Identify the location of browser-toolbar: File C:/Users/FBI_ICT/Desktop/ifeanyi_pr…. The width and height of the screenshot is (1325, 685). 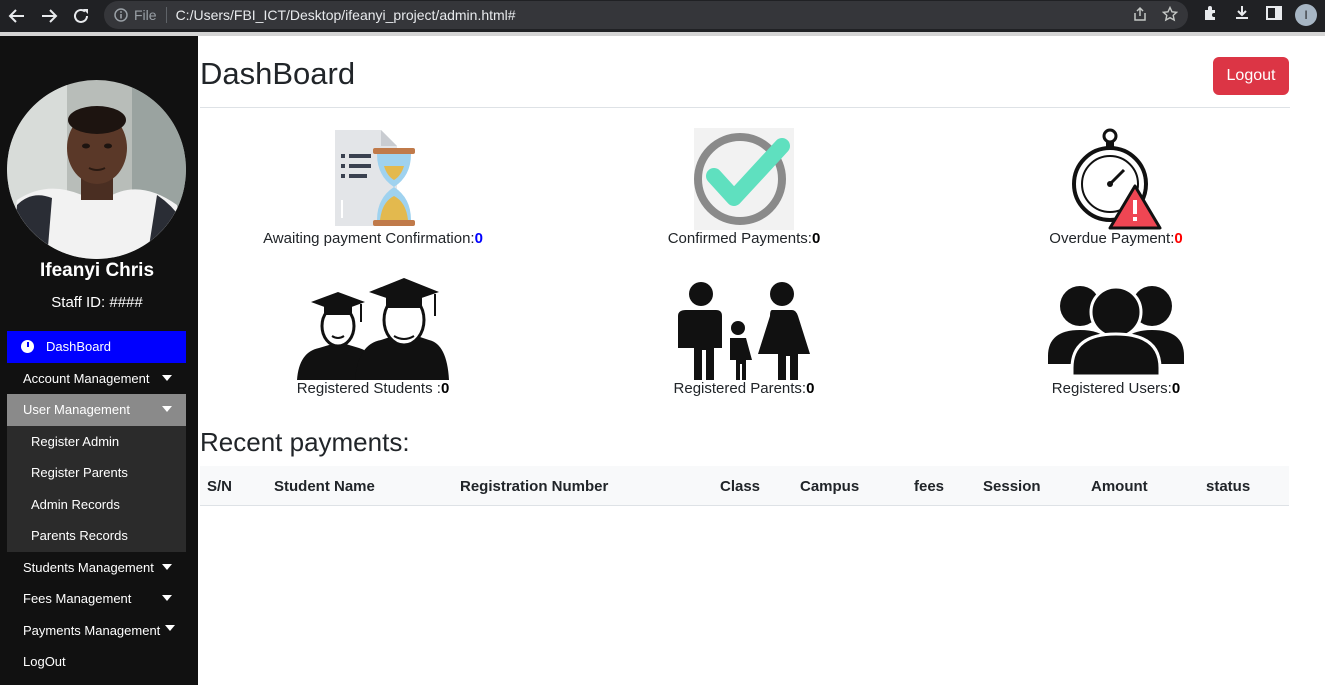
(662, 16).